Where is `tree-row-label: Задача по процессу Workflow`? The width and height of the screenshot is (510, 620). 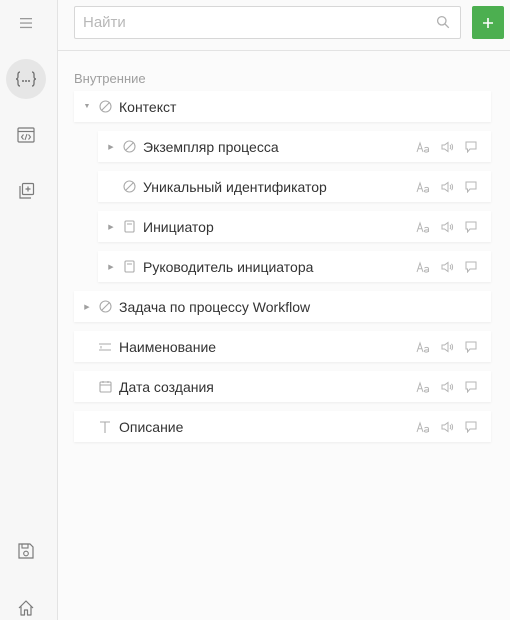
tree-row-label: Задача по процессу Workflow is located at coordinates (215, 306).